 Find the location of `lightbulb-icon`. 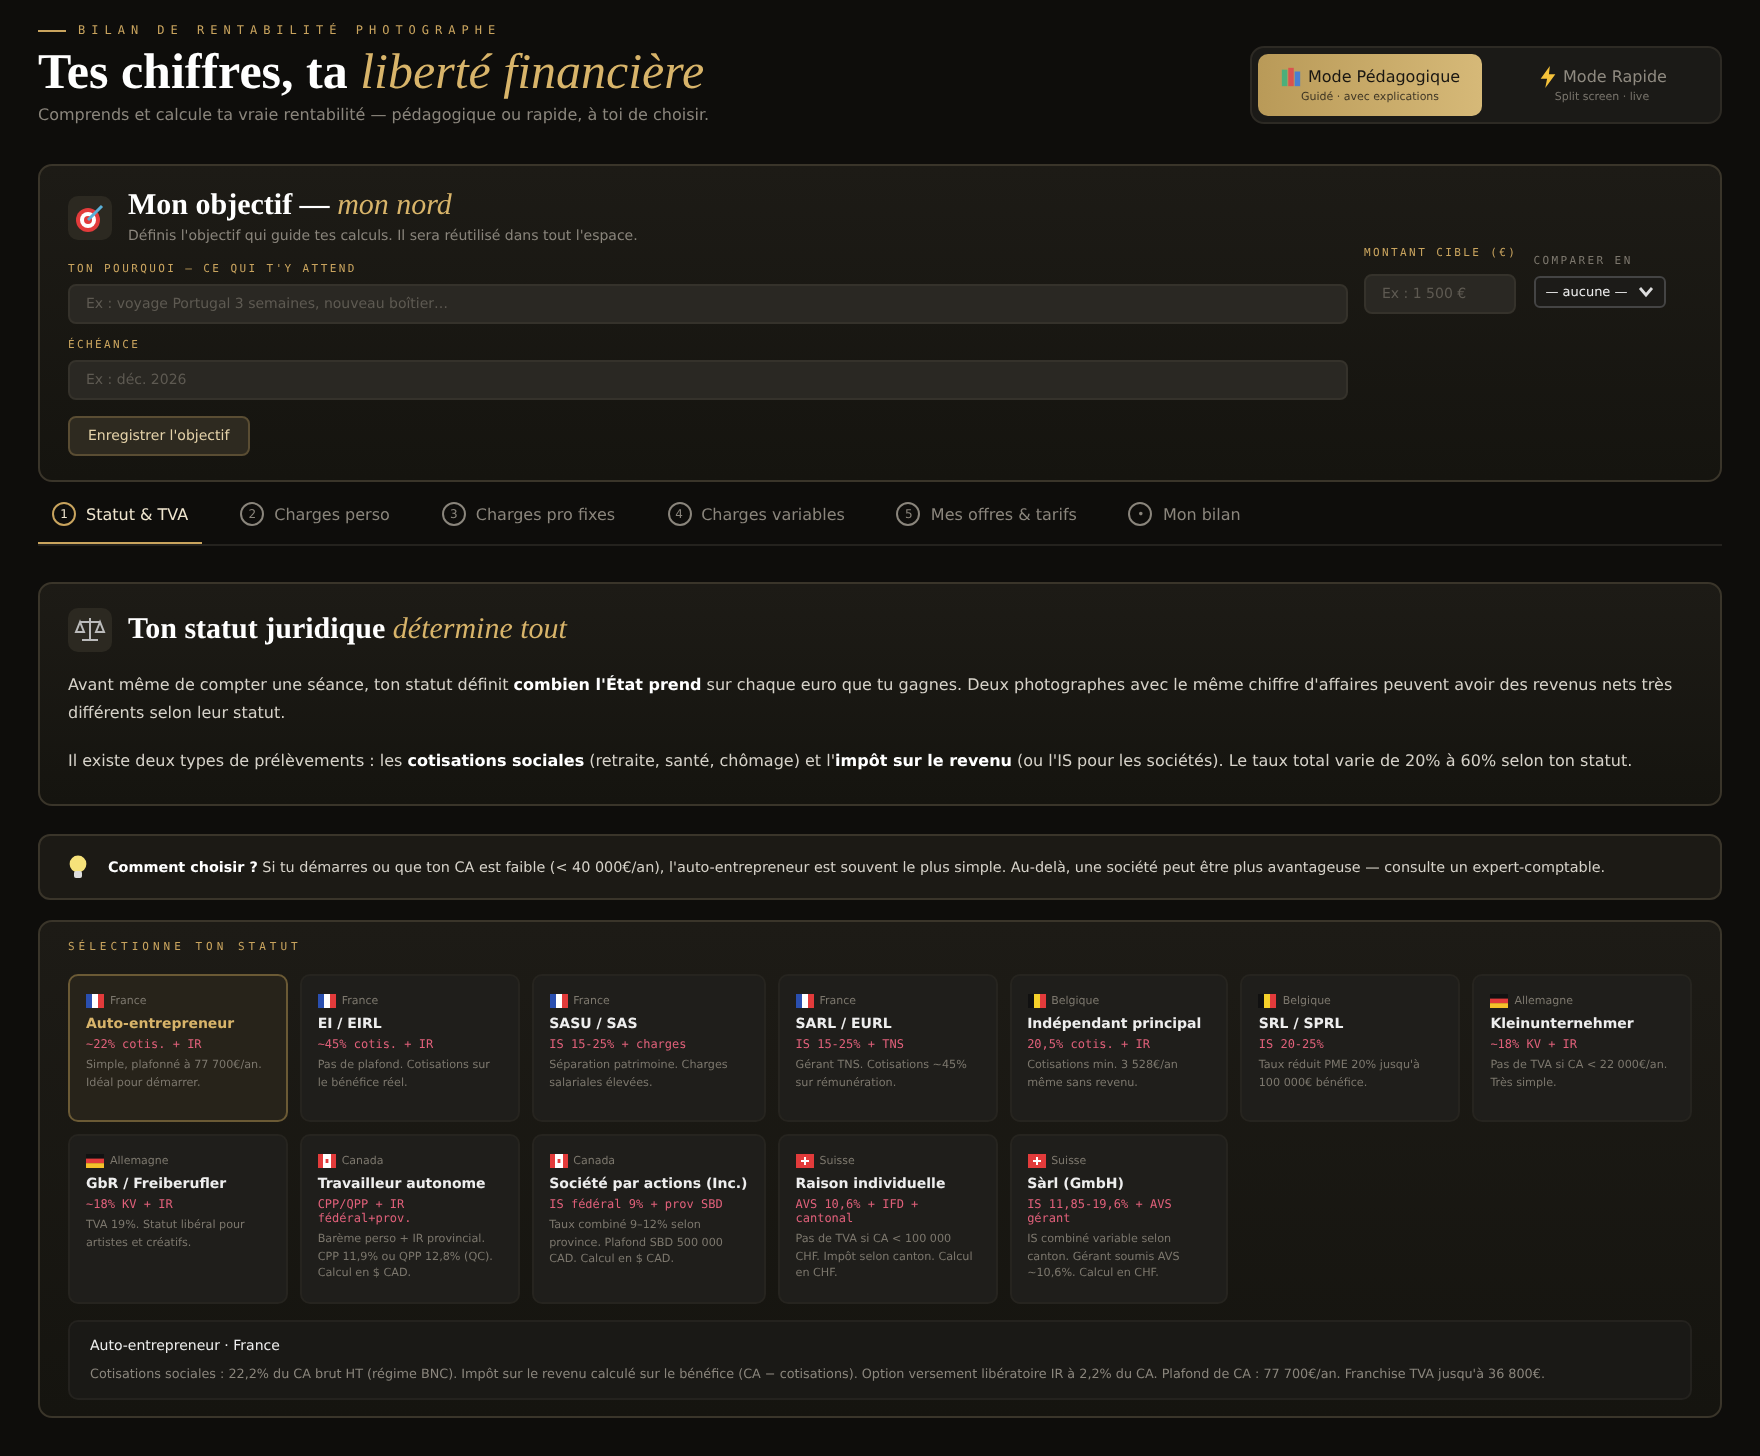

lightbulb-icon is located at coordinates (78, 867).